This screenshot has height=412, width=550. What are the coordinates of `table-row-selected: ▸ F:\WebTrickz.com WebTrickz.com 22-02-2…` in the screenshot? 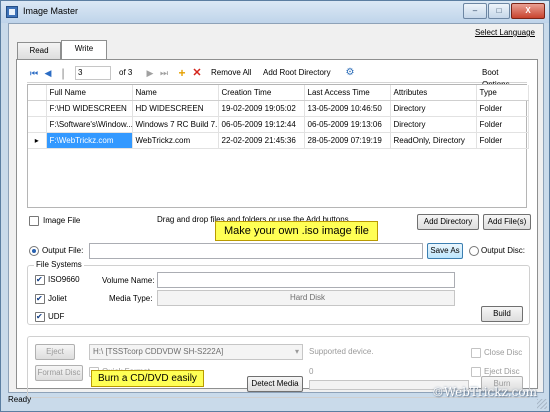 It's located at (278, 140).